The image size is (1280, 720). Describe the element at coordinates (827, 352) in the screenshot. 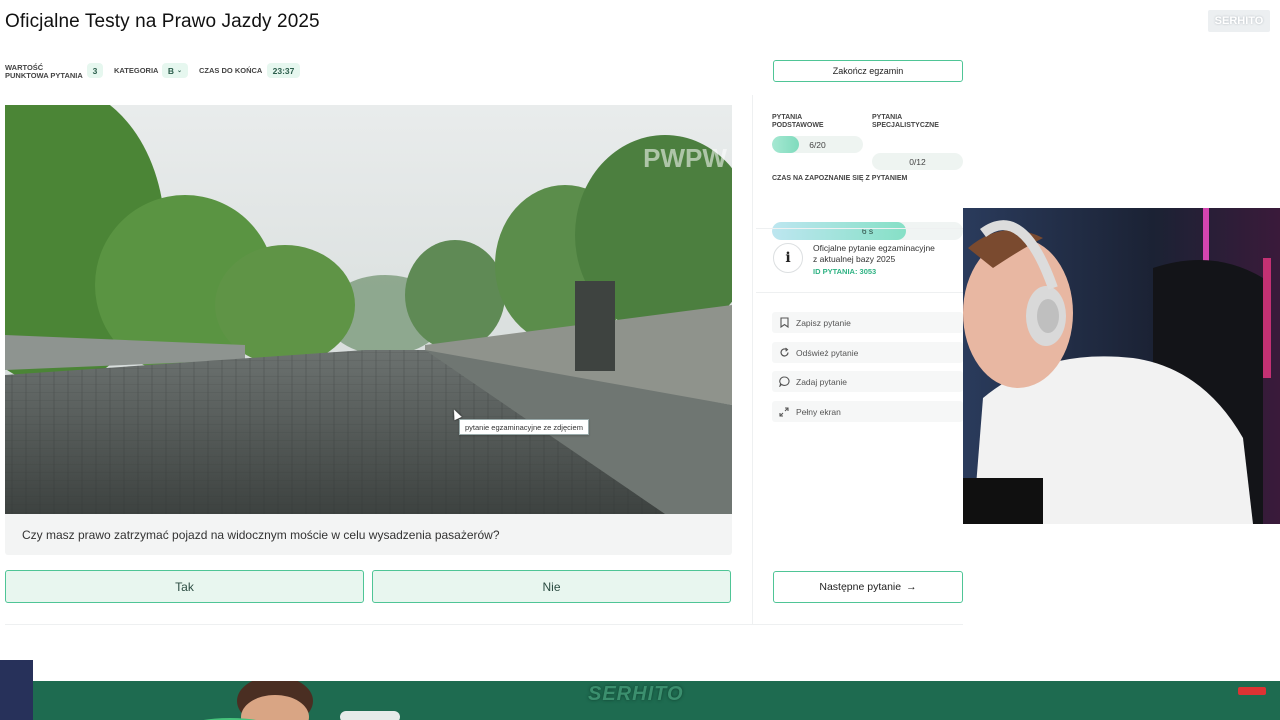

I see `refresh-question-label: Odśwież pytanie` at that location.